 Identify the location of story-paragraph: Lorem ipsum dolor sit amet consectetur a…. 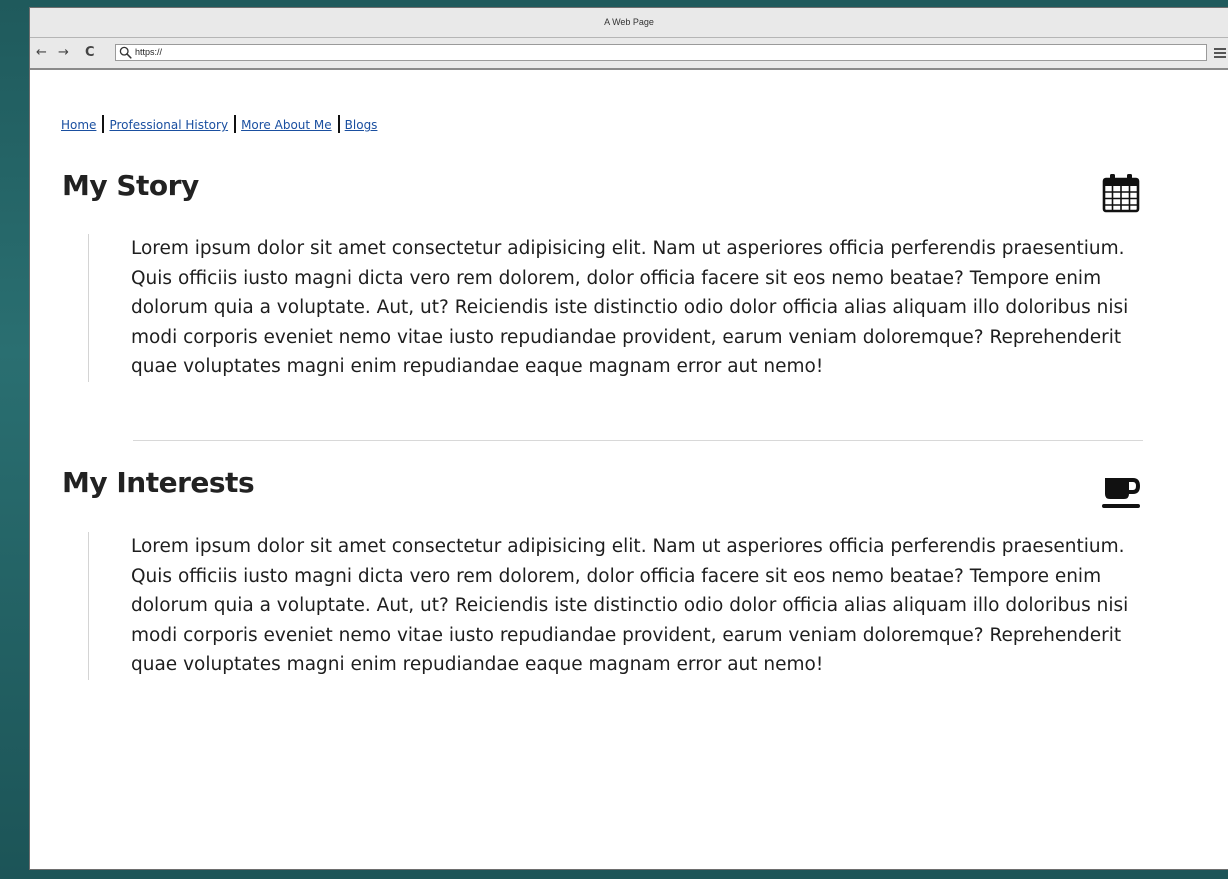
(630, 307).